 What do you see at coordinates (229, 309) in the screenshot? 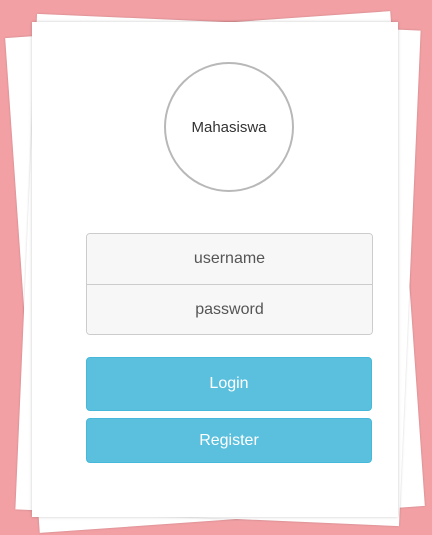
I see `password-input` at bounding box center [229, 309].